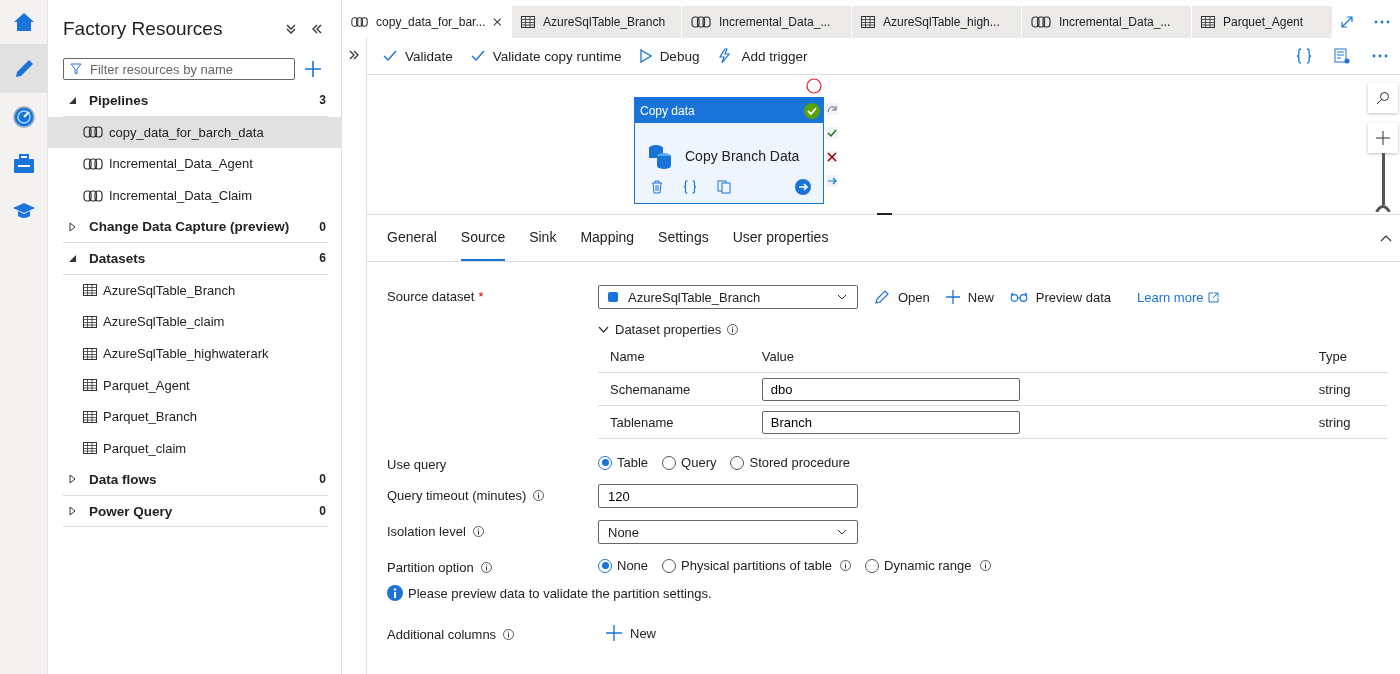 This screenshot has width=1400, height=674. Describe the element at coordinates (597, 22) in the screenshot. I see `document-tab: AzureSqlTable_Branch` at that location.